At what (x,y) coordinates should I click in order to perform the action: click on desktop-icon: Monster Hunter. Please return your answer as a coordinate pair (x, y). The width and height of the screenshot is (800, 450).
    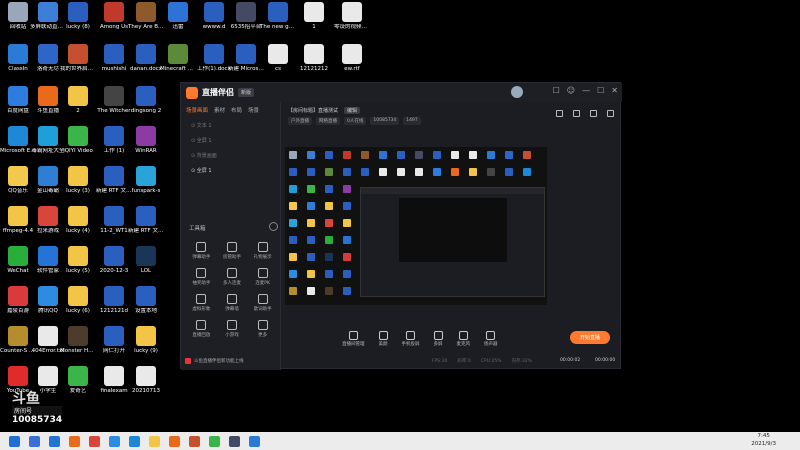
    Looking at the image, I should click on (78, 340).